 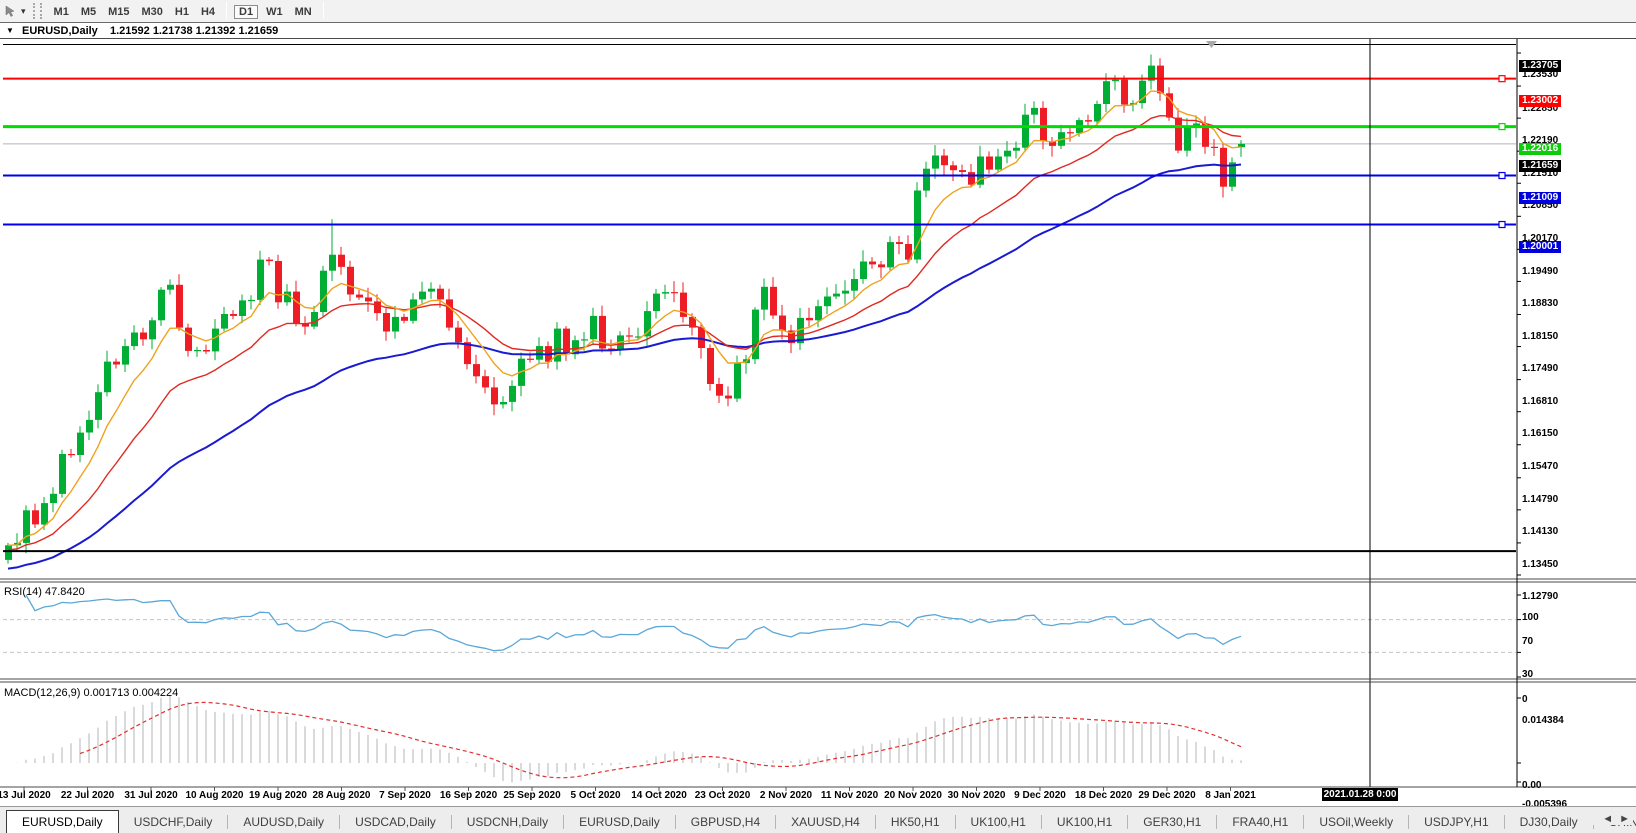 What do you see at coordinates (1624, 819) in the screenshot?
I see `tab-scroll-right-icon: ►` at bounding box center [1624, 819].